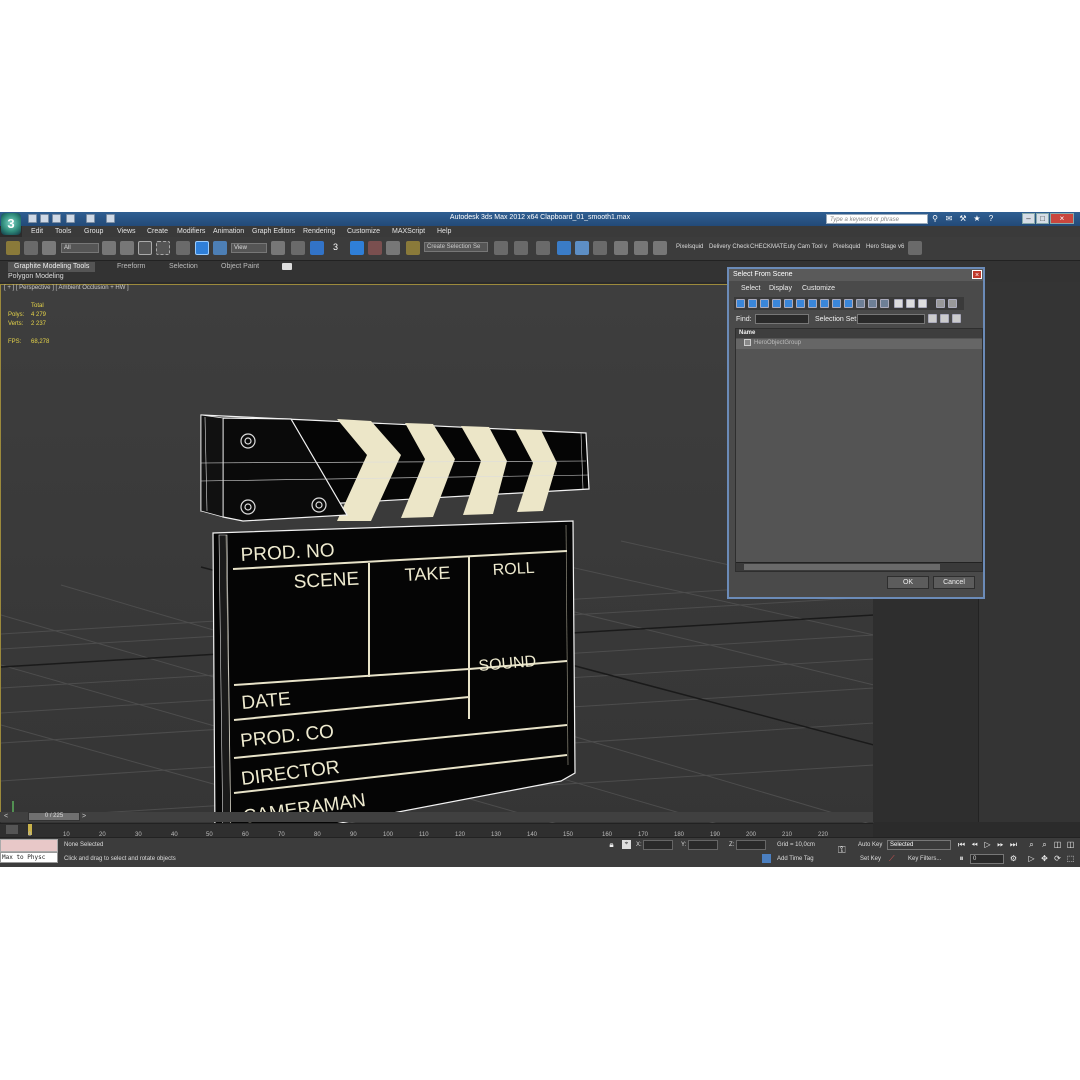  I want to click on selection-filter-dropdown: All, so click(80, 248).